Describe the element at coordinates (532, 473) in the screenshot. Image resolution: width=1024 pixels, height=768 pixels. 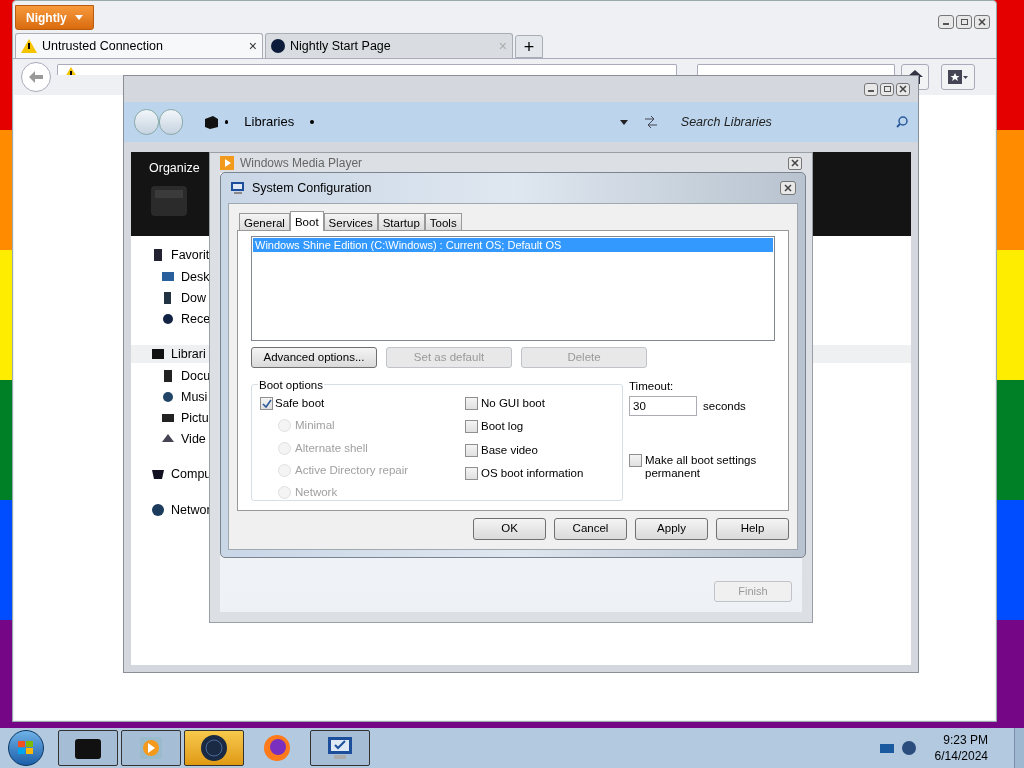
I see `checkbox-label: OS boot information` at that location.